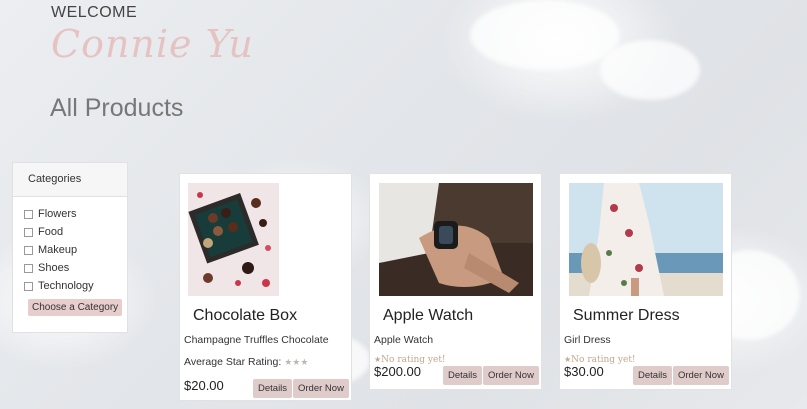  Describe the element at coordinates (397, 371) in the screenshot. I see `product-price: $200.00` at that location.